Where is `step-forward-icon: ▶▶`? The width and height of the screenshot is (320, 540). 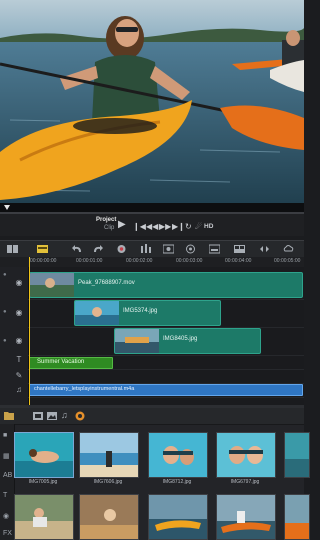 step-forward-icon: ▶▶ is located at coordinates (165, 227).